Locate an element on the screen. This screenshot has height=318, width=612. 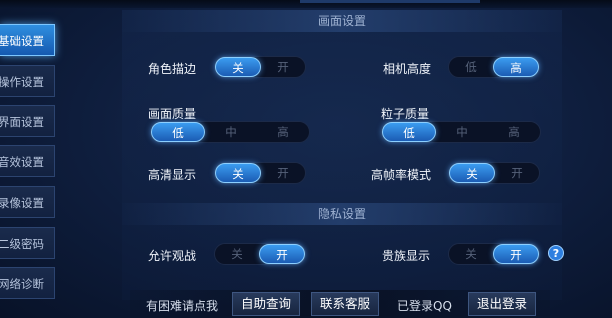
sidebar-item-interface-settings: 界面设置 is located at coordinates (27, 121).